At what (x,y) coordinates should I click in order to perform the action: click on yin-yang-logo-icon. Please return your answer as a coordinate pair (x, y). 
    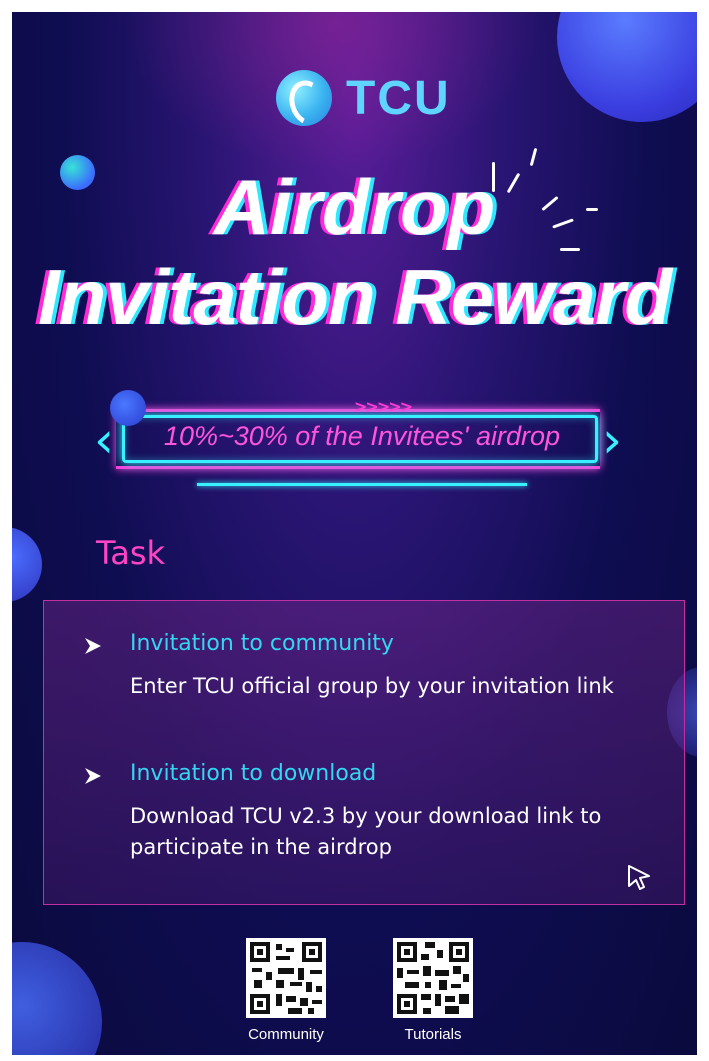
    Looking at the image, I should click on (304, 98).